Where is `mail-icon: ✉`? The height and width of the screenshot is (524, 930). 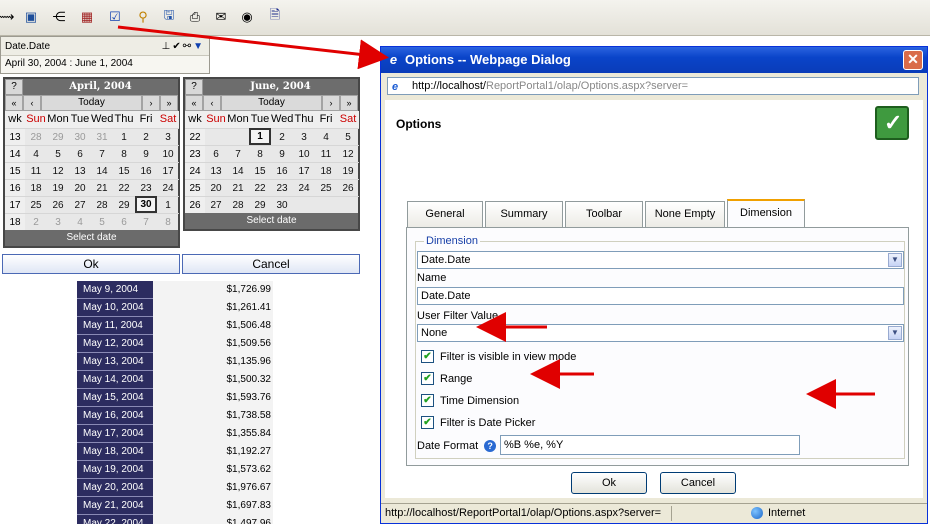
mail-icon: ✉ is located at coordinates (221, 17).